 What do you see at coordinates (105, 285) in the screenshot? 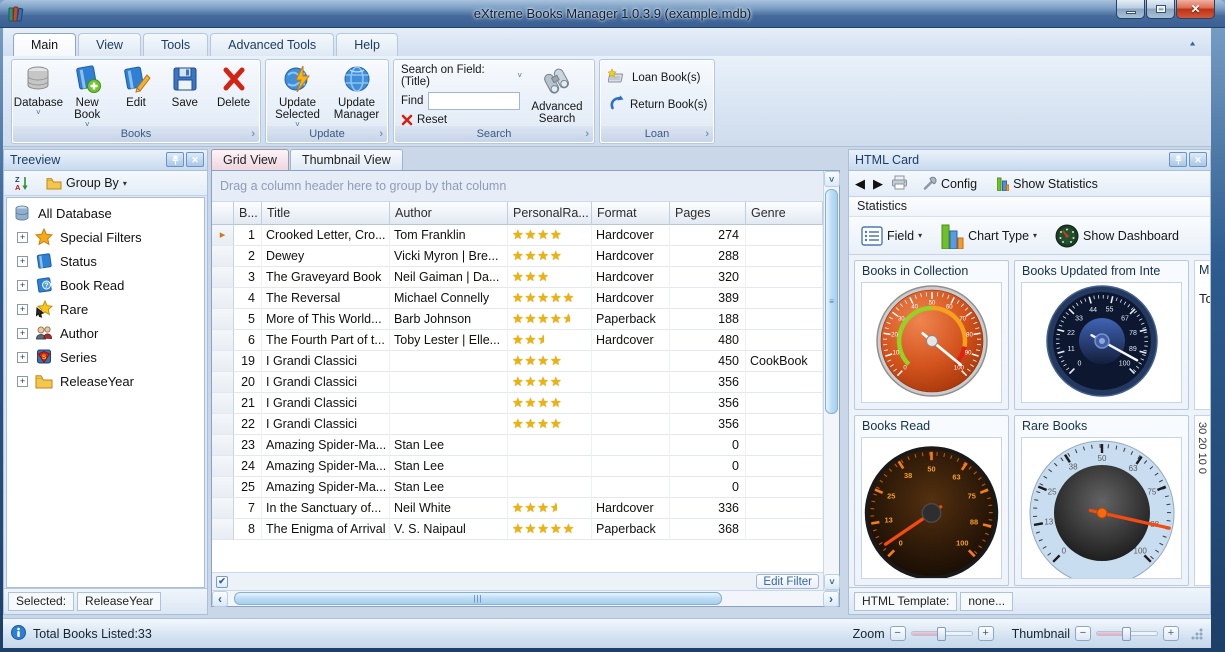
I see `tree-item-book-read: ? Book Read` at bounding box center [105, 285].